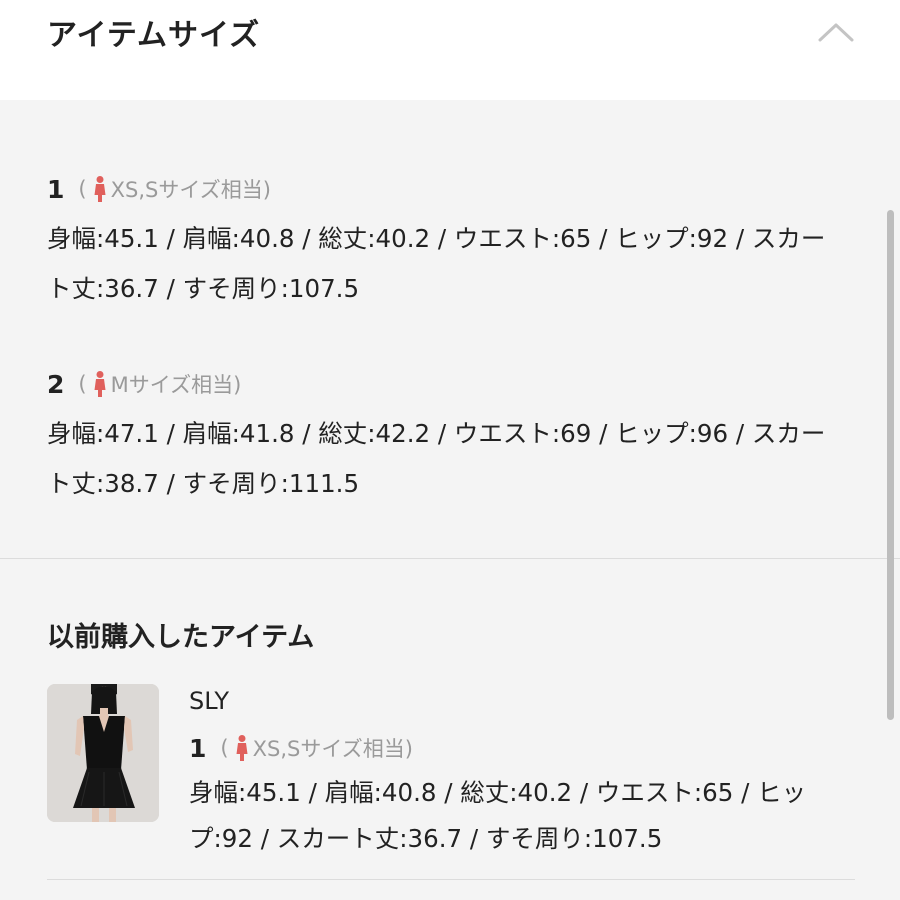  I want to click on item-size-header: アイテムサイズ, so click(450, 50).